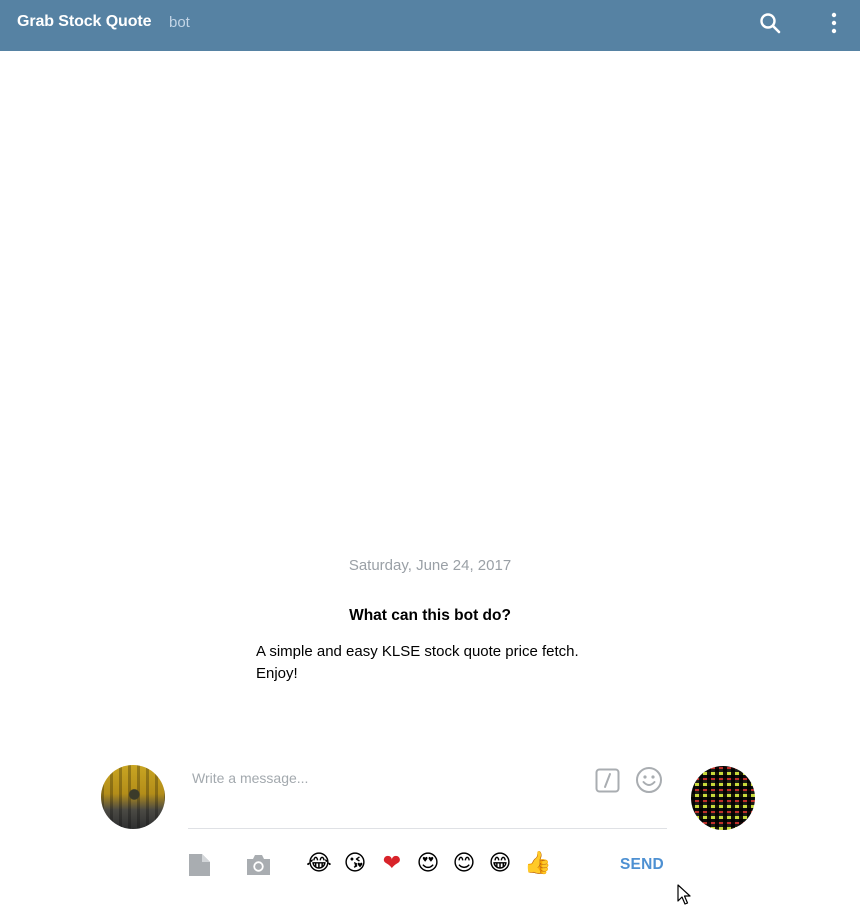 The image size is (860, 908). I want to click on date-separator: Saturday, June 24, 2017, so click(430, 565).